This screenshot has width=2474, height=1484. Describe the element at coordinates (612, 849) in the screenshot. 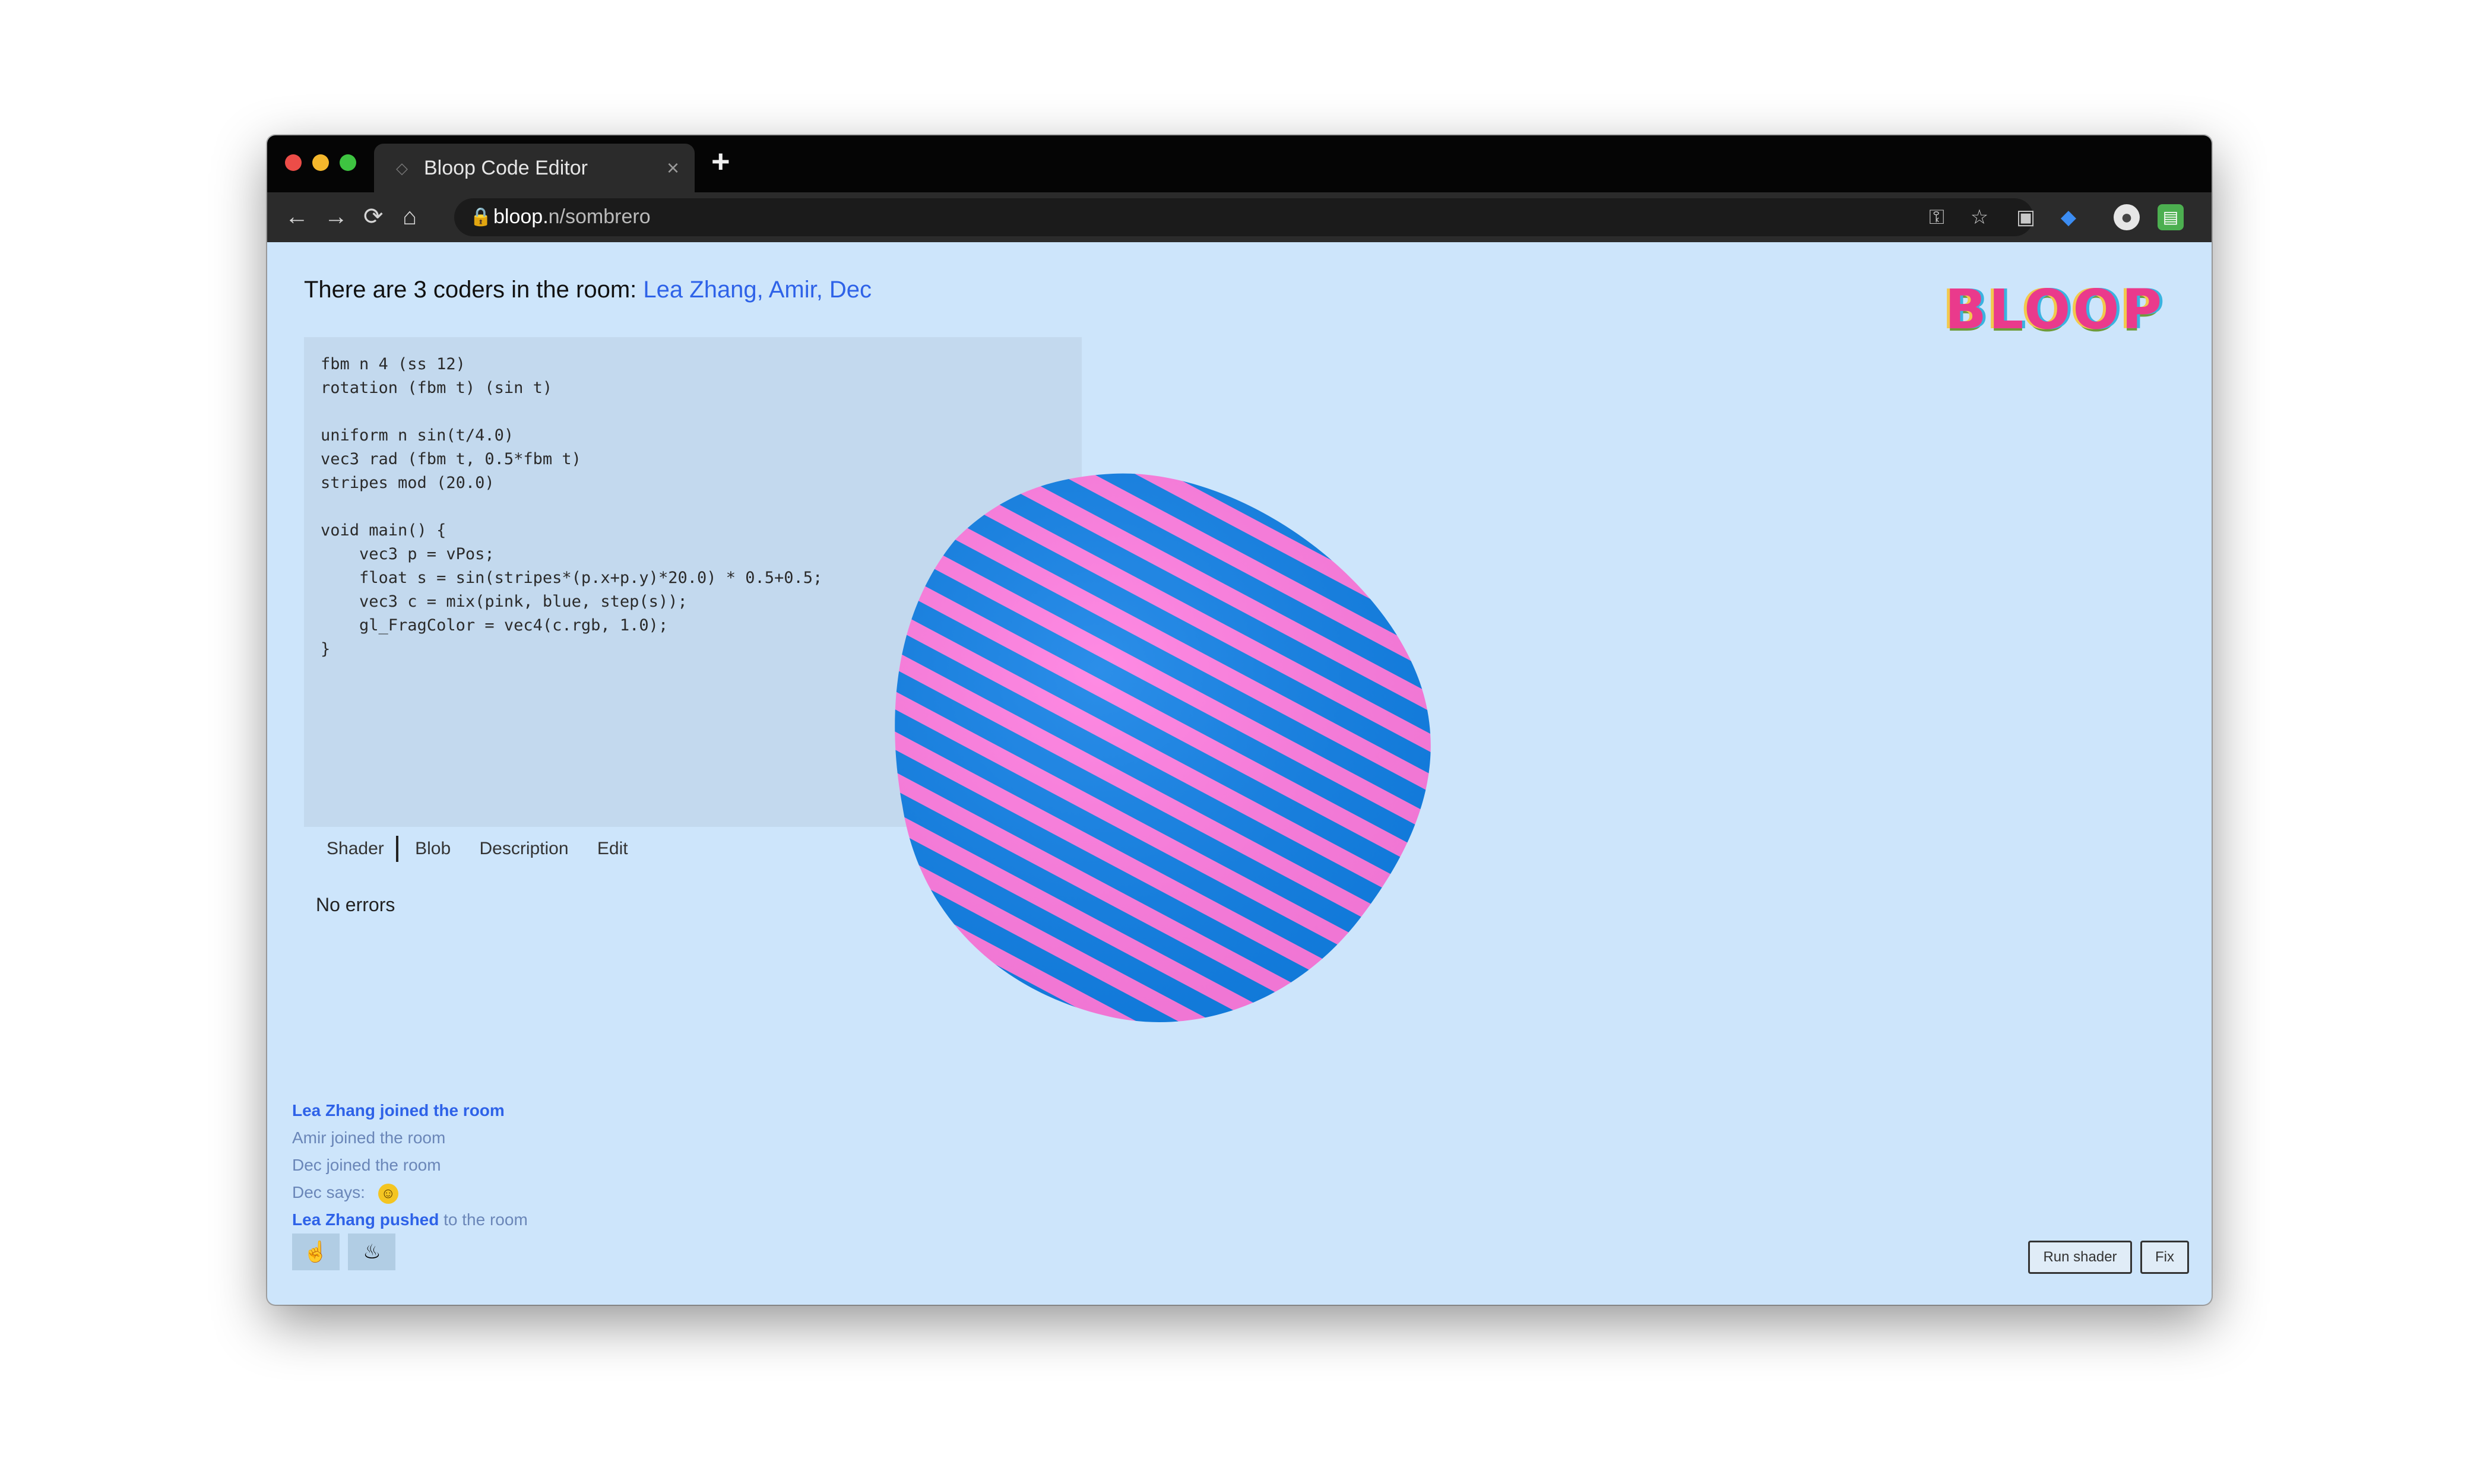

I see `tab-edit: Edit` at that location.